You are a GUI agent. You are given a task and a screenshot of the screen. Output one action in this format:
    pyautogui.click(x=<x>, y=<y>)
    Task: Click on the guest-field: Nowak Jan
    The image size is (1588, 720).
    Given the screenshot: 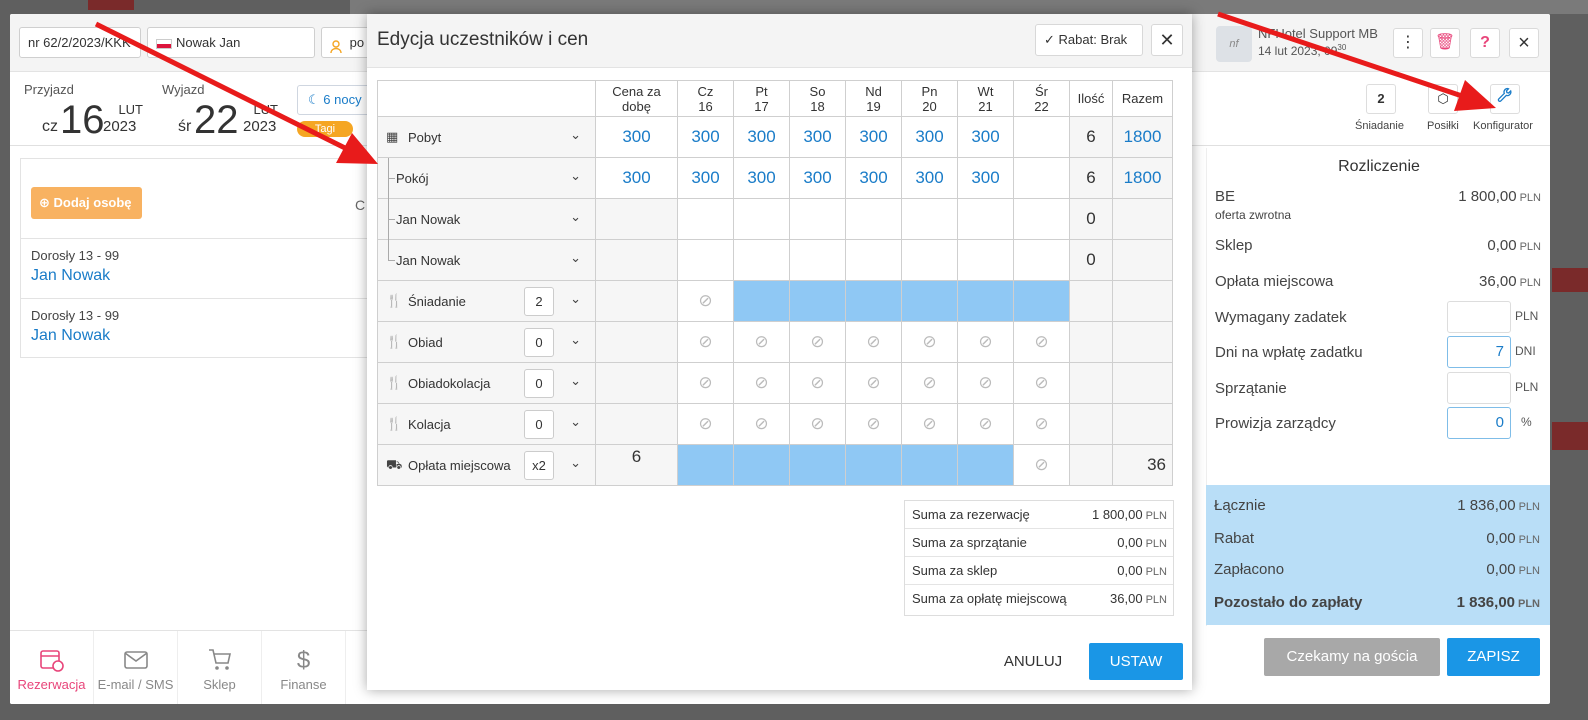 What is the action you would take?
    pyautogui.click(x=231, y=42)
    